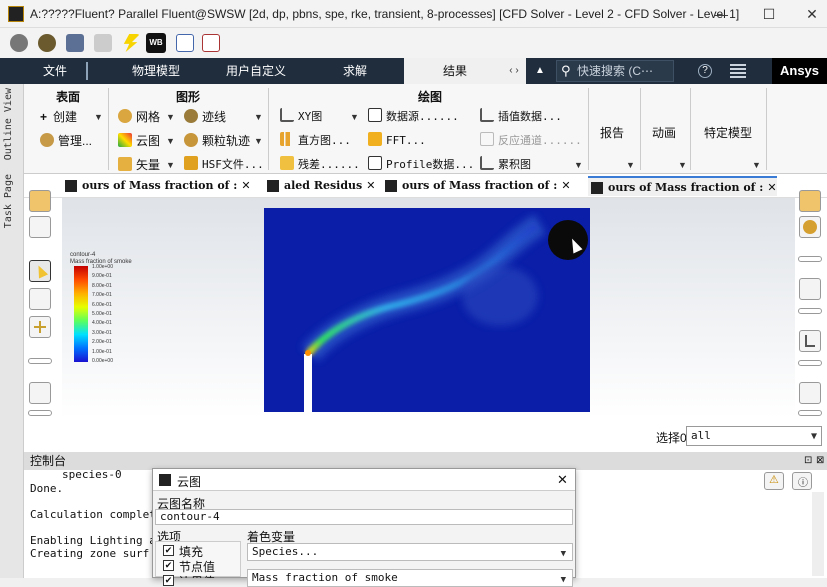  Describe the element at coordinates (102, 361) in the screenshot. I see `legend-tick-label: 0.00e+00` at that location.